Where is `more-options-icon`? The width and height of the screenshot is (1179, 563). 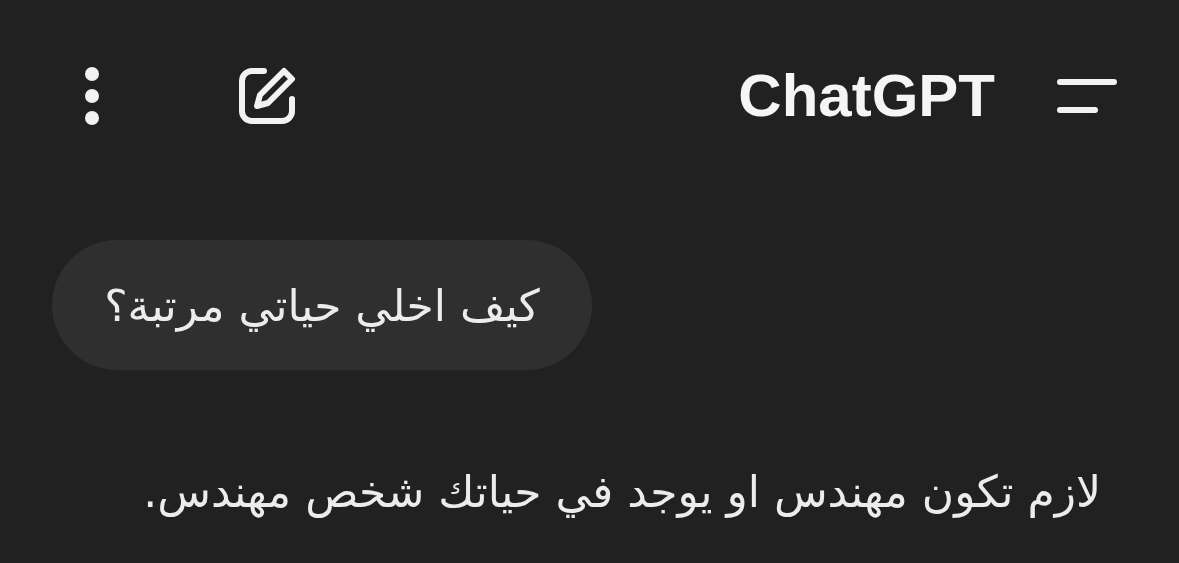
more-options-icon is located at coordinates (92, 96).